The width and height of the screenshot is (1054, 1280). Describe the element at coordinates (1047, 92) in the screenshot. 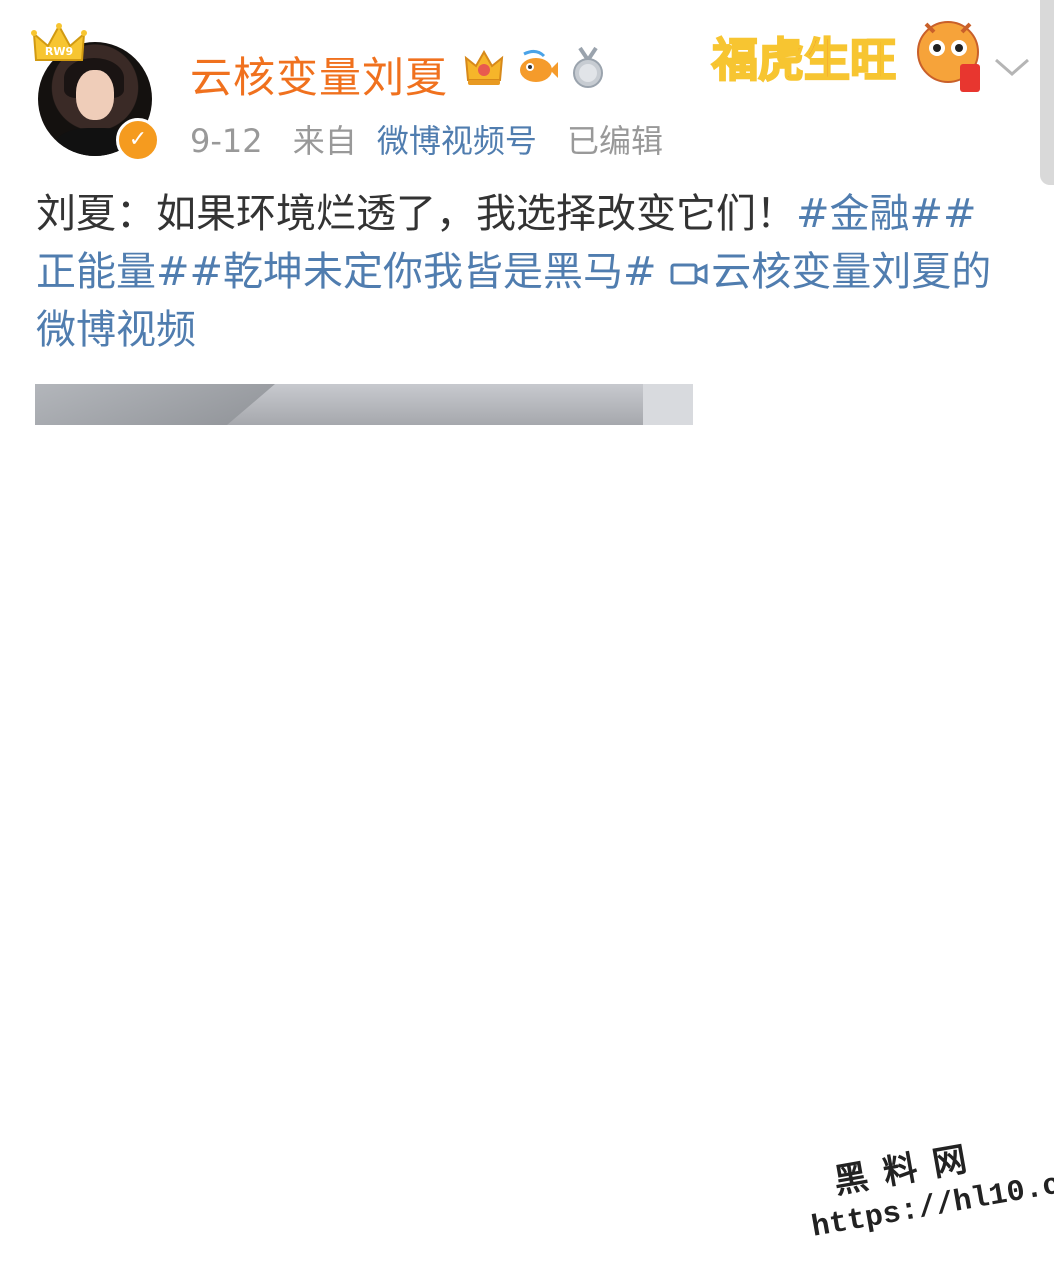

I see `scrollbar-edge` at that location.